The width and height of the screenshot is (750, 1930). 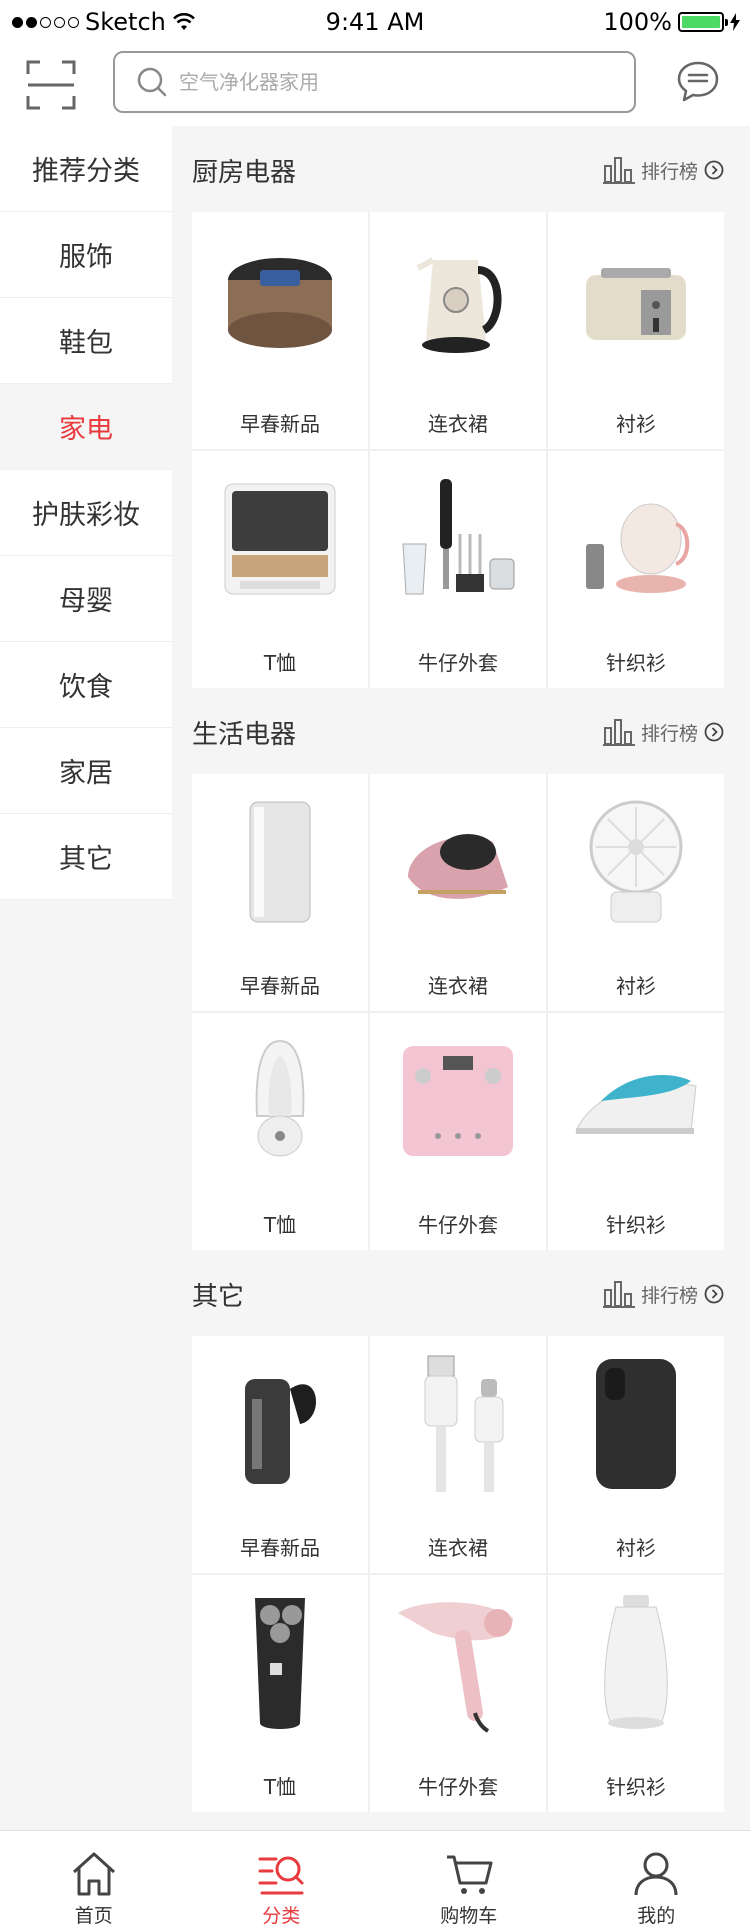 What do you see at coordinates (86, 857) in the screenshot?
I see `sidebar-item-other: 其它` at bounding box center [86, 857].